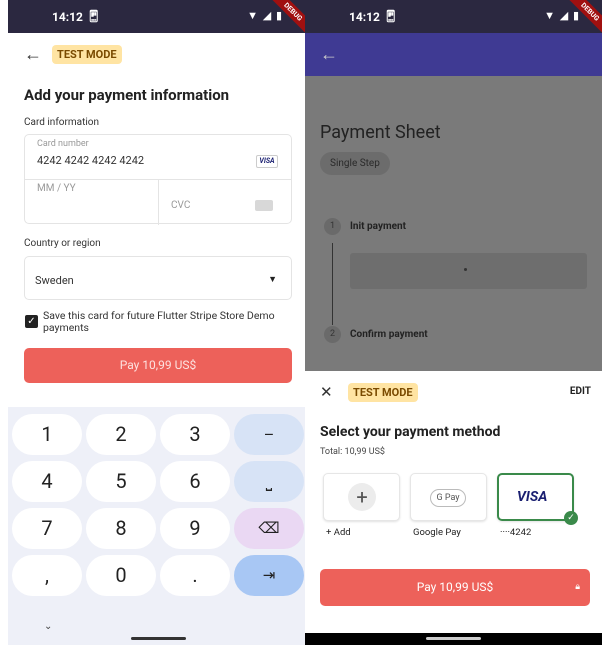 This screenshot has width=609, height=650. What do you see at coordinates (31, 321) in the screenshot?
I see `save-card-checkbox: ✓` at bounding box center [31, 321].